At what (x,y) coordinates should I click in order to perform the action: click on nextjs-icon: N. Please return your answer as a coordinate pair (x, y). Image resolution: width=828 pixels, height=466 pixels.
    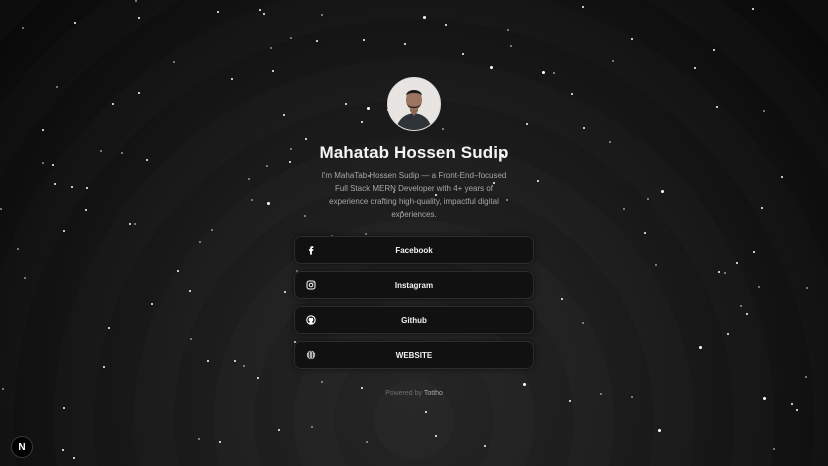
    Looking at the image, I should click on (22, 447).